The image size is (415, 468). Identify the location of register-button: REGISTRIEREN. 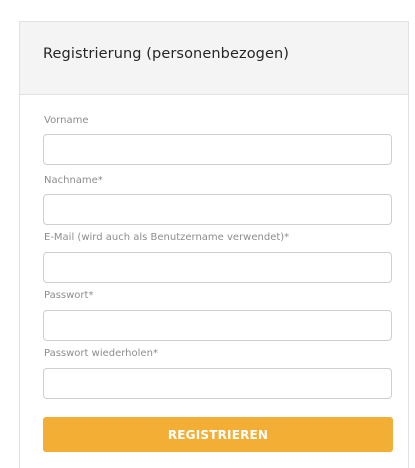
(218, 434).